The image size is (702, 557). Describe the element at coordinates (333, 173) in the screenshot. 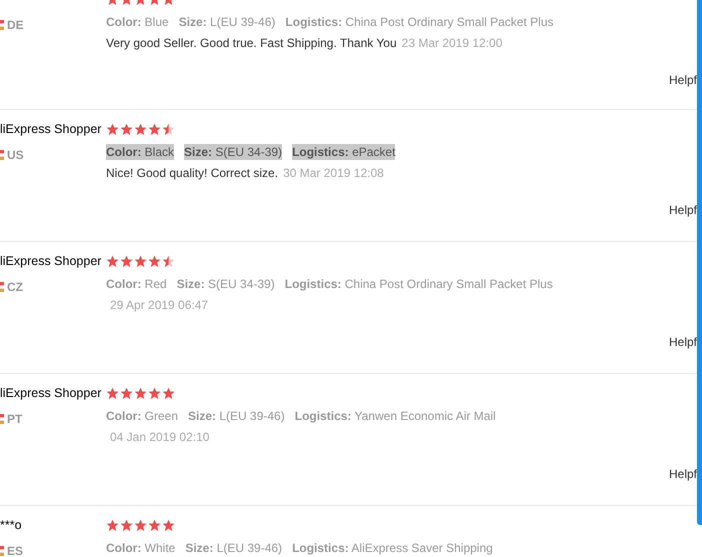

I see `review-date: 30 Mar 2019 12:08` at that location.